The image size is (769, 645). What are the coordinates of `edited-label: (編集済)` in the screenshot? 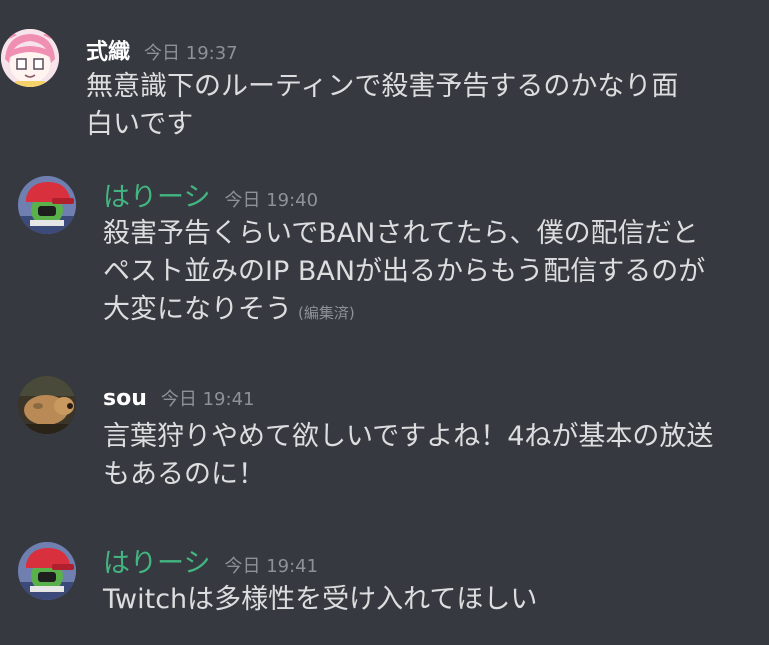 It's located at (326, 313).